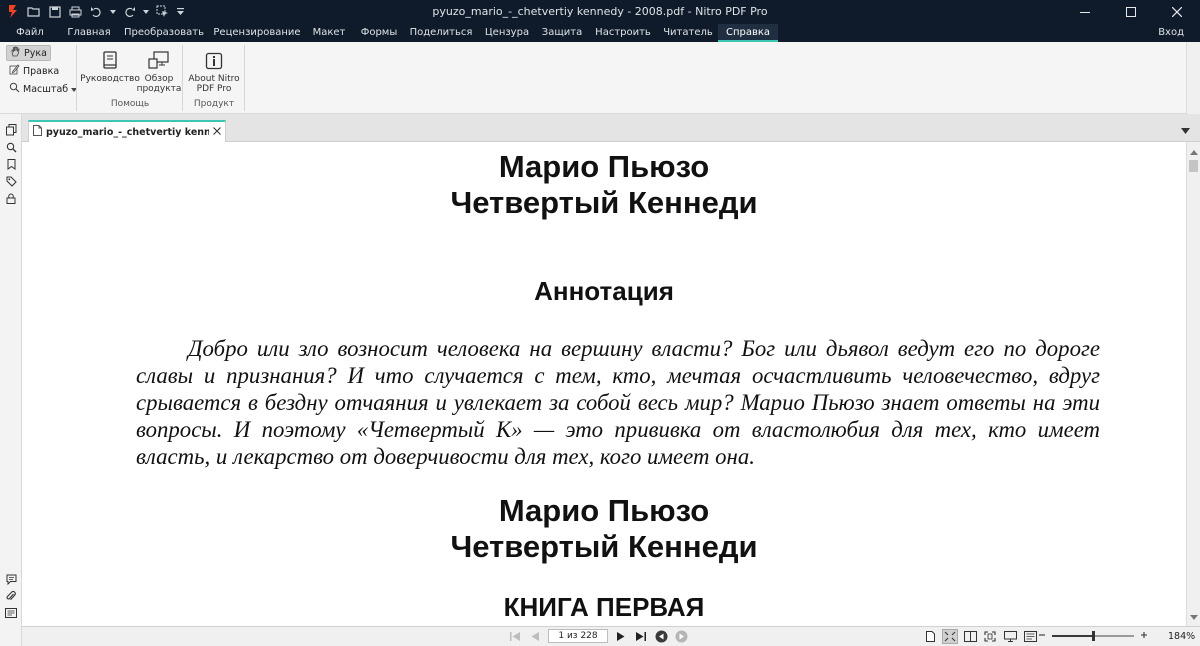 Image resolution: width=1200 pixels, height=646 pixels. I want to click on reader-view-icon, so click(1030, 636).